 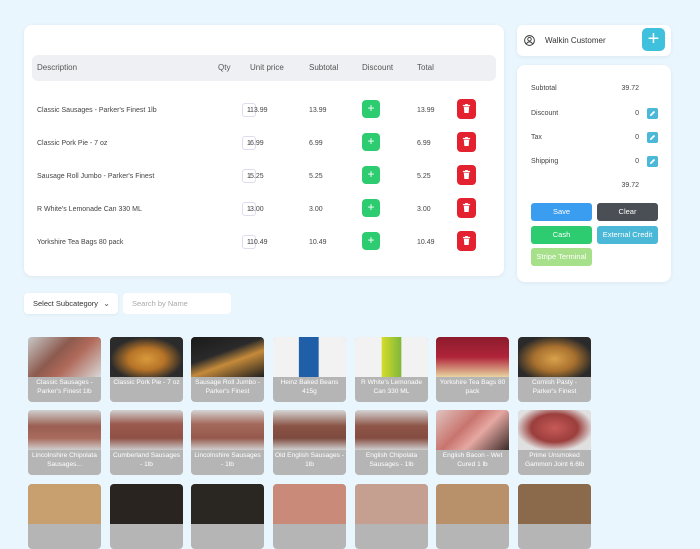 I want to click on item-total: 3.00, so click(x=424, y=209).